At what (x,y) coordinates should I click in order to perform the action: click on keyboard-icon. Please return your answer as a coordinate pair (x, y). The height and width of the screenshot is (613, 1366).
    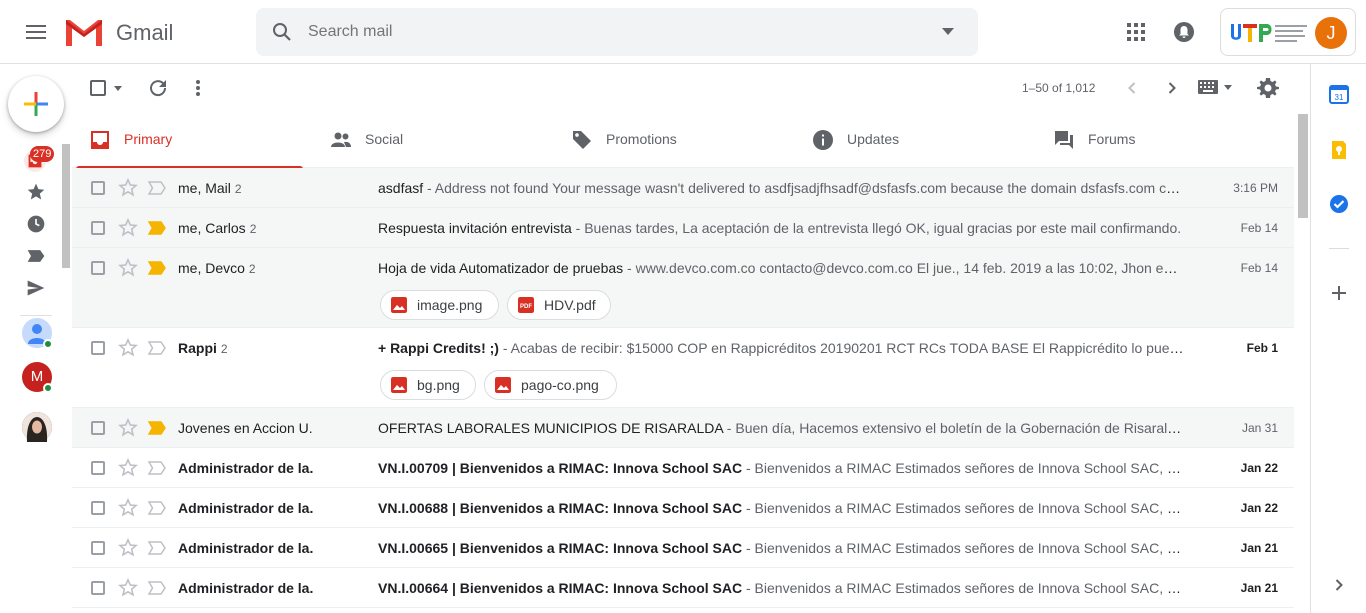
    Looking at the image, I should click on (1208, 87).